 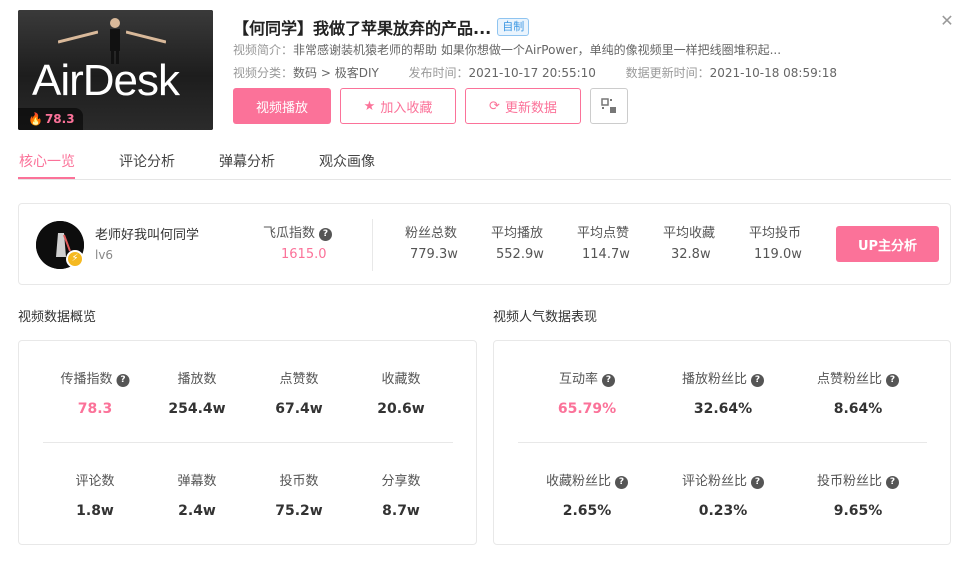 What do you see at coordinates (299, 409) in the screenshot?
I see `overview-value: 67.4w` at bounding box center [299, 409].